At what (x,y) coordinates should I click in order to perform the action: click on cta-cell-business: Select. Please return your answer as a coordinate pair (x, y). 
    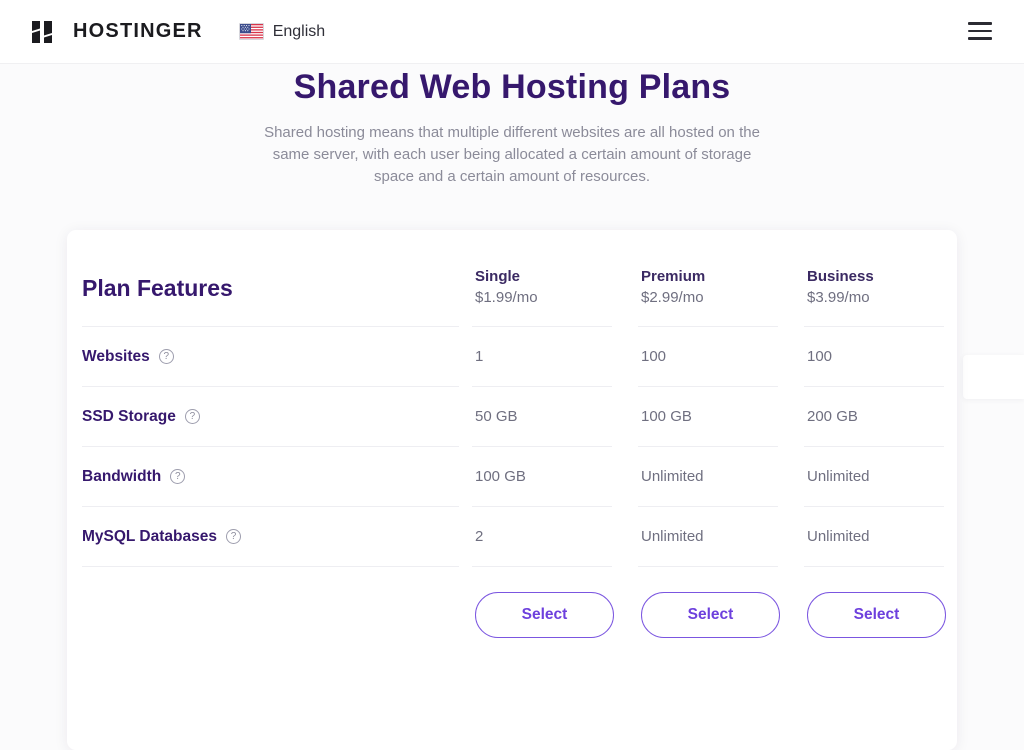
    Looking at the image, I should click on (888, 615).